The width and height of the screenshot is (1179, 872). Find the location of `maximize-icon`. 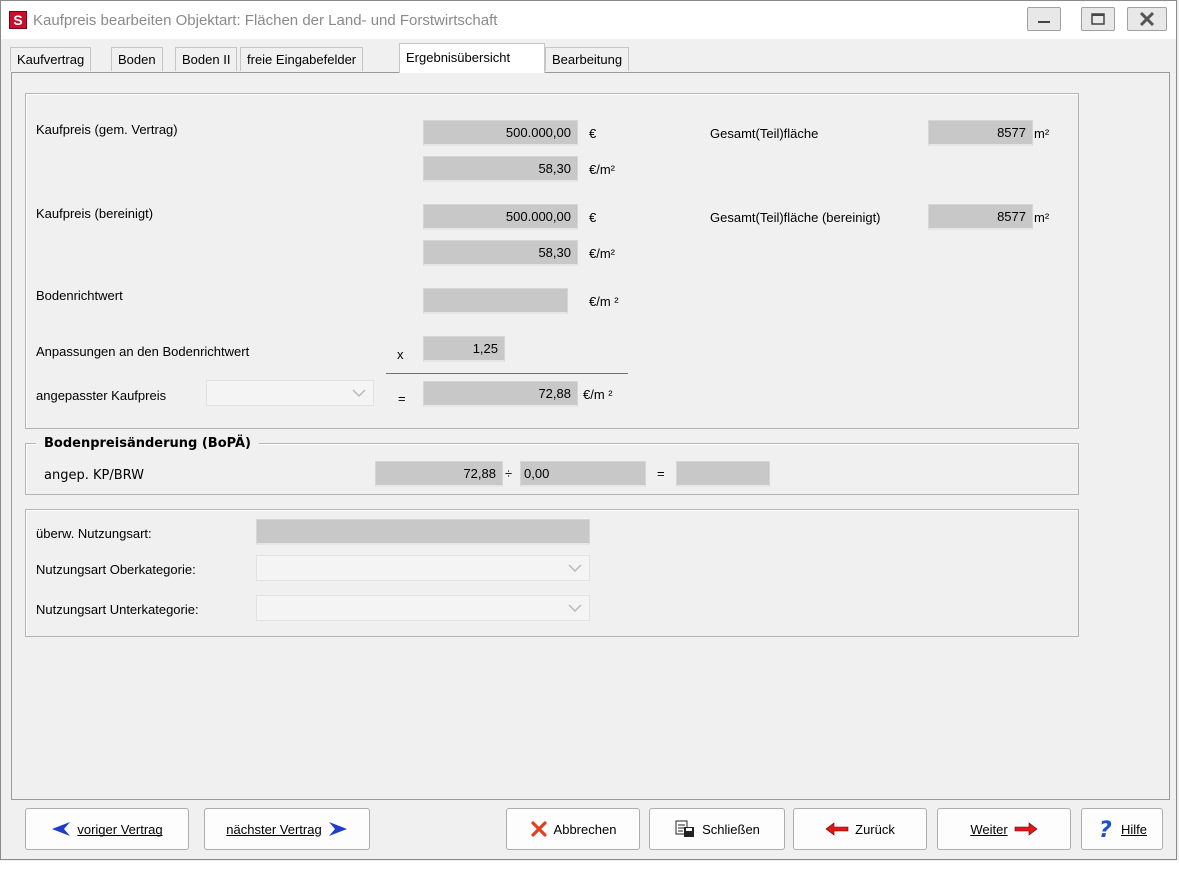

maximize-icon is located at coordinates (1098, 19).